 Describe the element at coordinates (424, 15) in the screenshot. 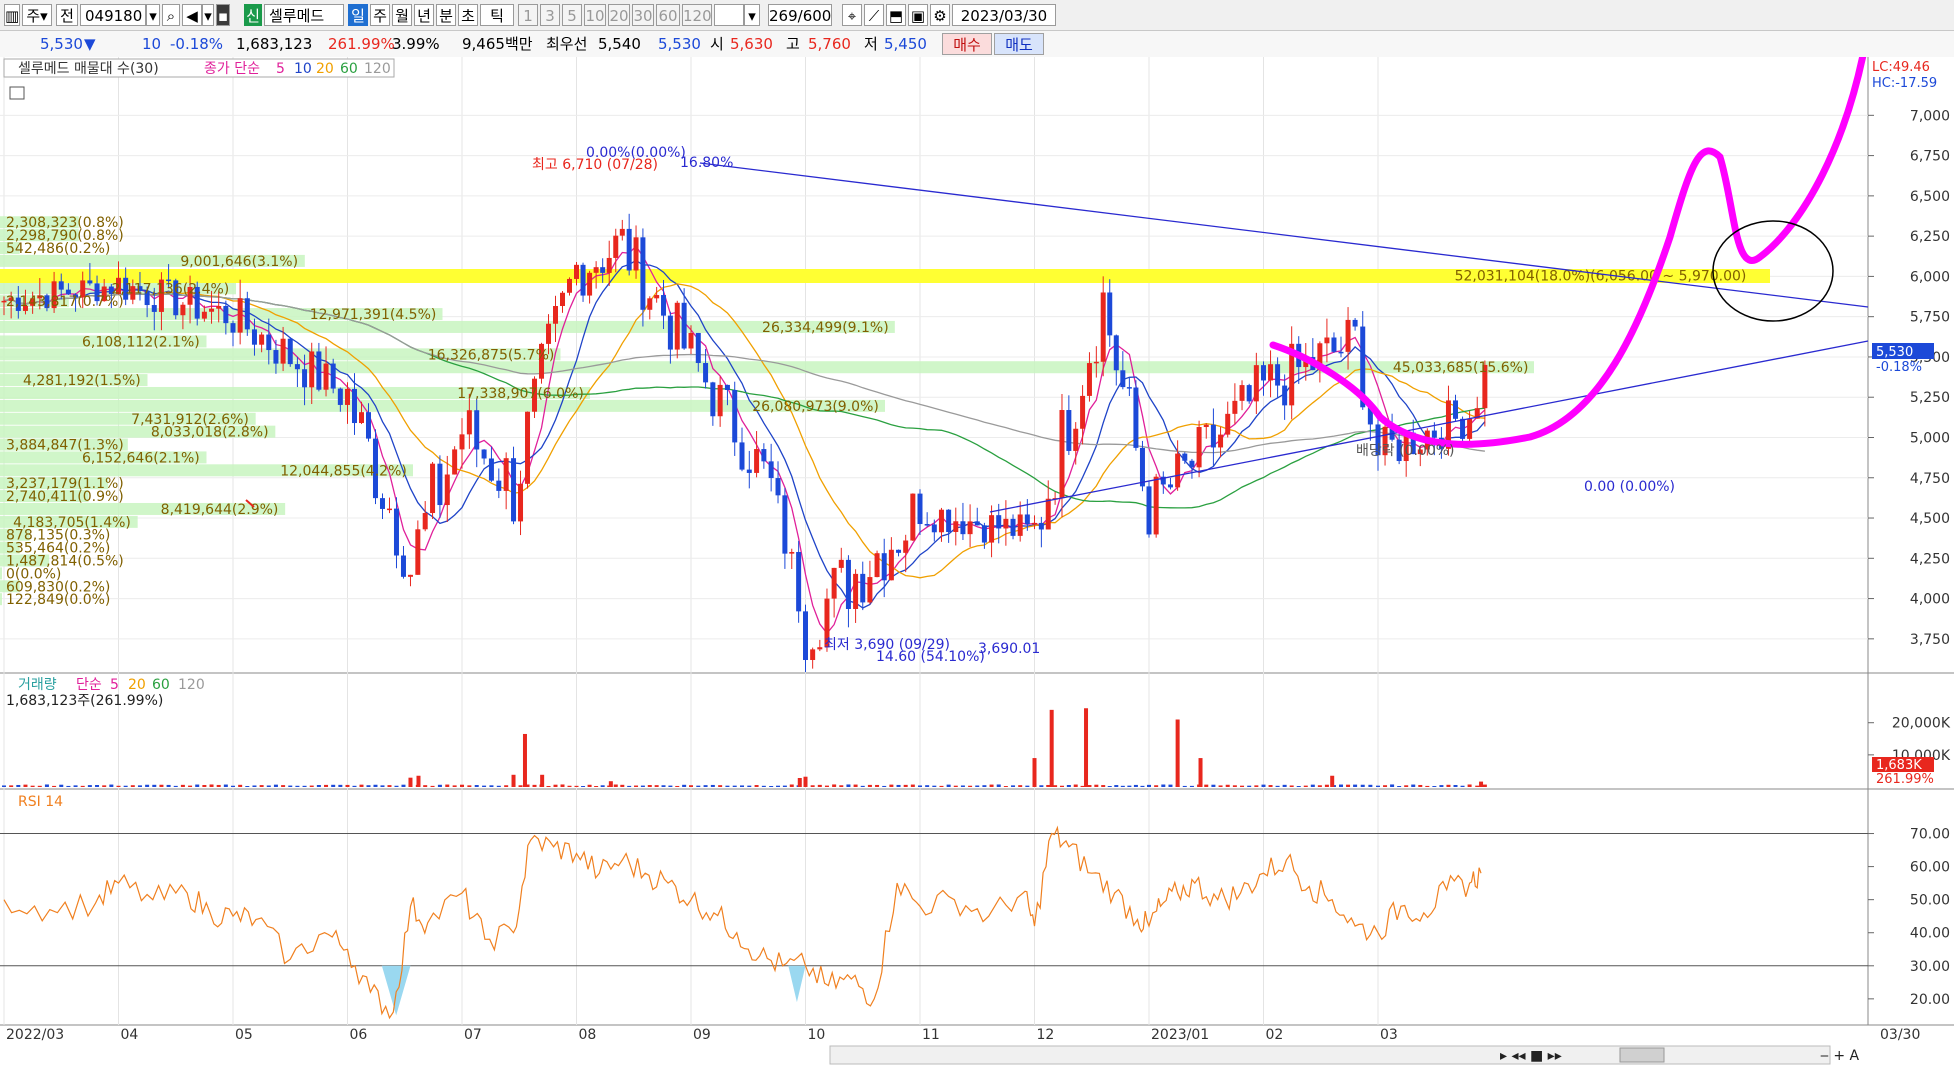

I see `period-tab-year: 년` at that location.